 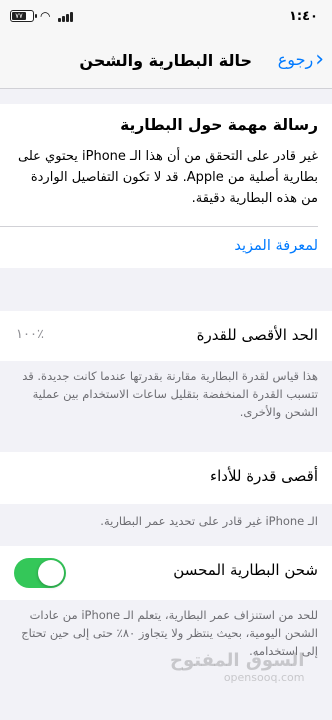 I want to click on back-button: رجوع ›, so click(x=300, y=59).